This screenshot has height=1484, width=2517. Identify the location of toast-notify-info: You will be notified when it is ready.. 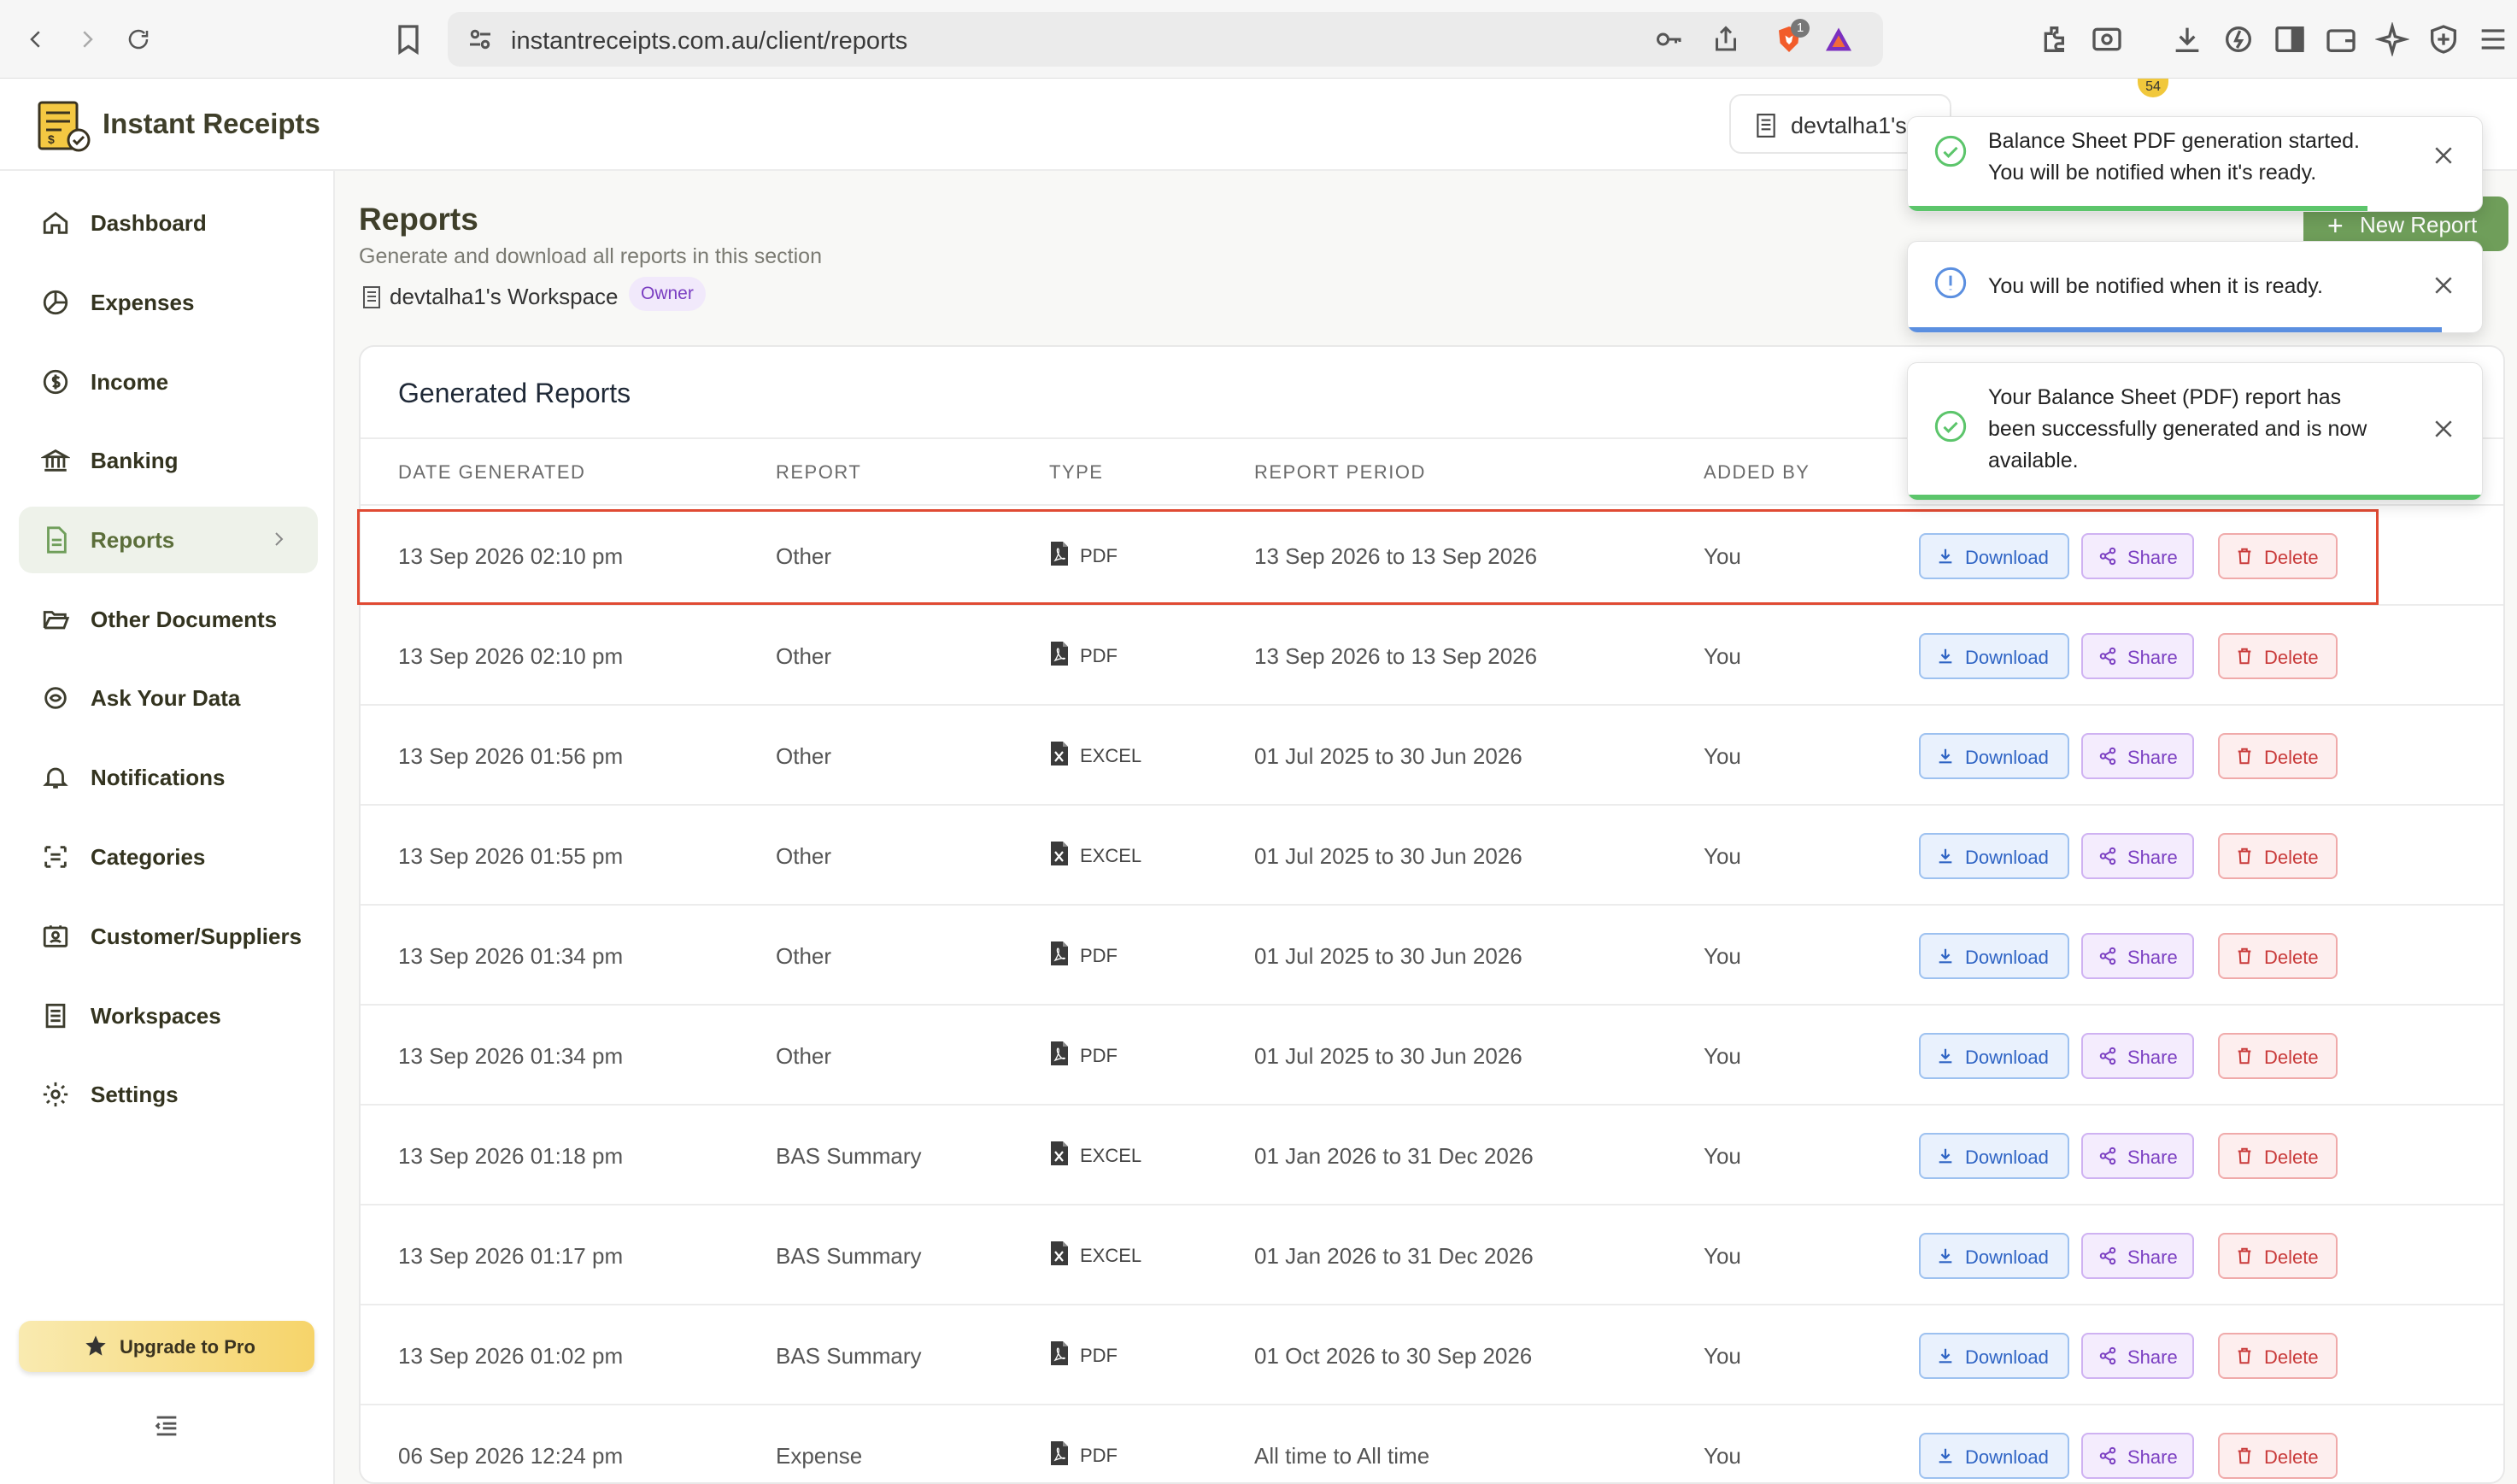
(2195, 287).